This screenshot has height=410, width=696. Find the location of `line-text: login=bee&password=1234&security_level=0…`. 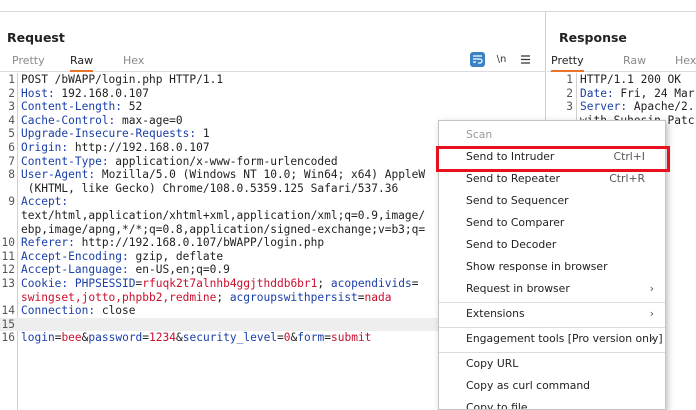

line-text: login=bee&password=1234&security_level=0… is located at coordinates (196, 338).